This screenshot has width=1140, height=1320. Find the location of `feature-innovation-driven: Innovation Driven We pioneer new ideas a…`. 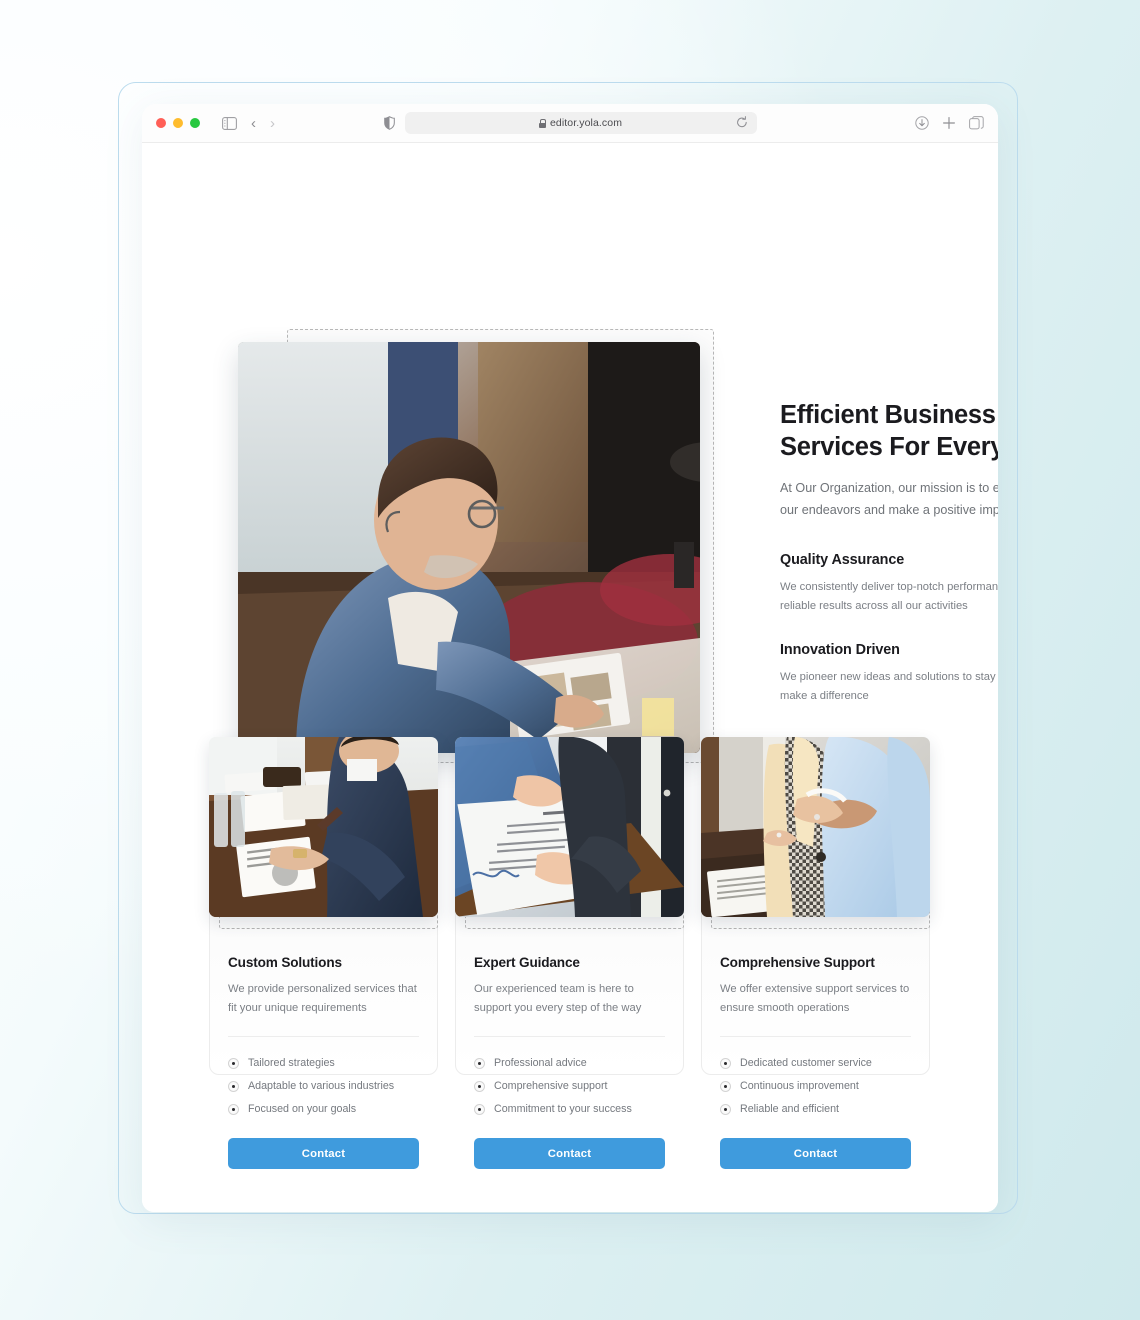

feature-innovation-driven: Innovation Driven We pioneer new ideas a… is located at coordinates (889, 674).